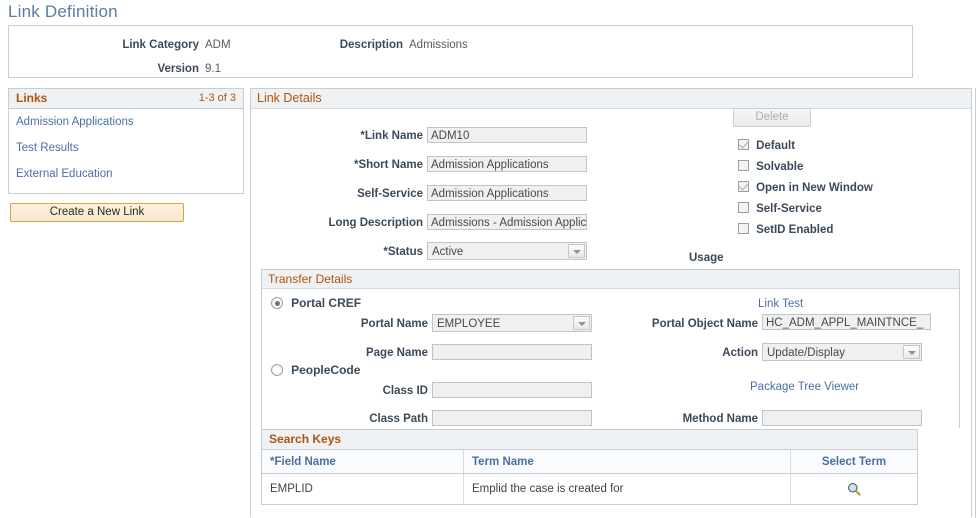 The width and height of the screenshot is (977, 518). Describe the element at coordinates (975, 303) in the screenshot. I see `panel-right-edge` at that location.